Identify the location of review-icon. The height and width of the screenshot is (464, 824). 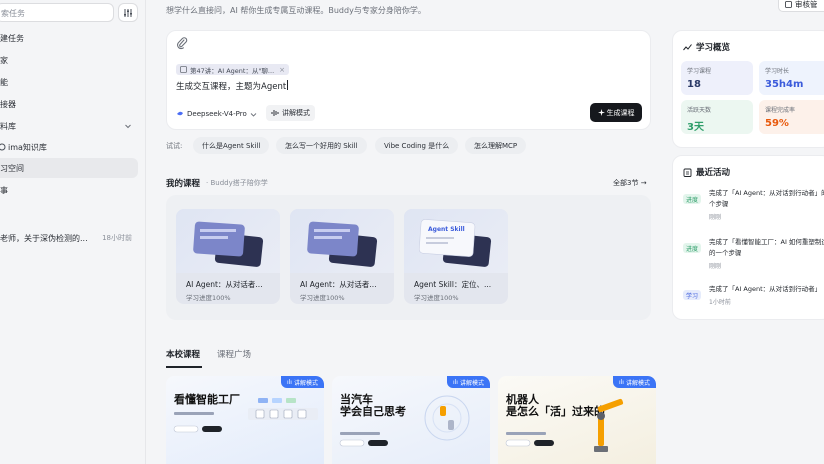
(788, 4).